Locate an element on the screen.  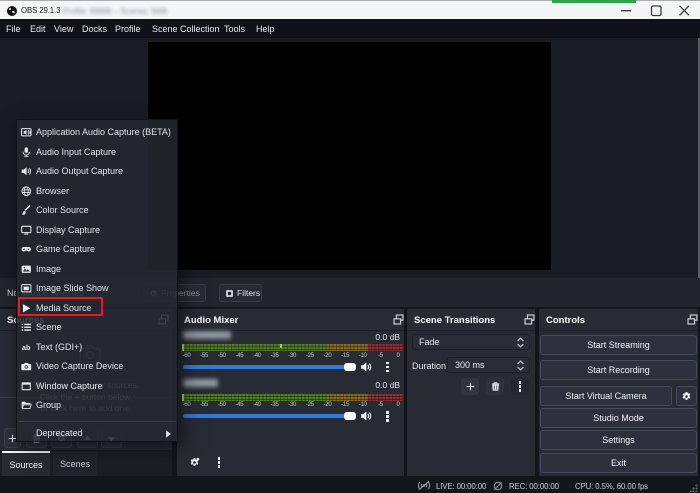
svg-text: ab is located at coordinates (26, 346).